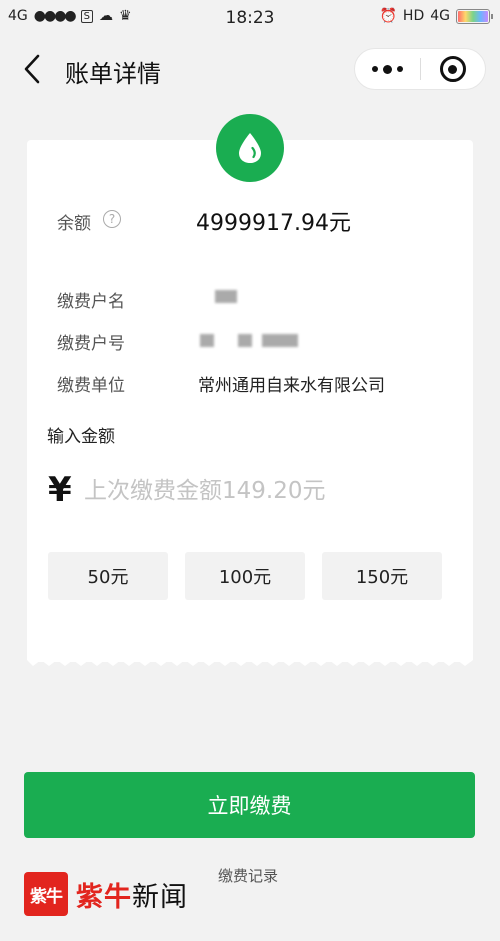 Image resolution: width=500 pixels, height=941 pixels. I want to click on payment-records-link: 缴费记录, so click(248, 875).